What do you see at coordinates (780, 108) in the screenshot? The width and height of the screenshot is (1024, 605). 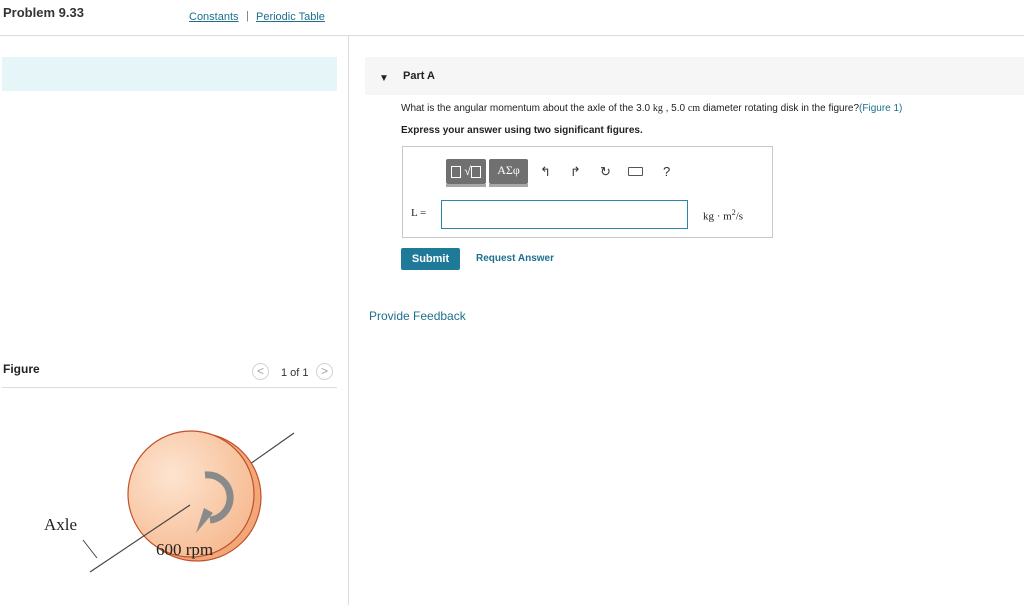 I see `question-post: diameter rotating disk in the figure?` at bounding box center [780, 108].